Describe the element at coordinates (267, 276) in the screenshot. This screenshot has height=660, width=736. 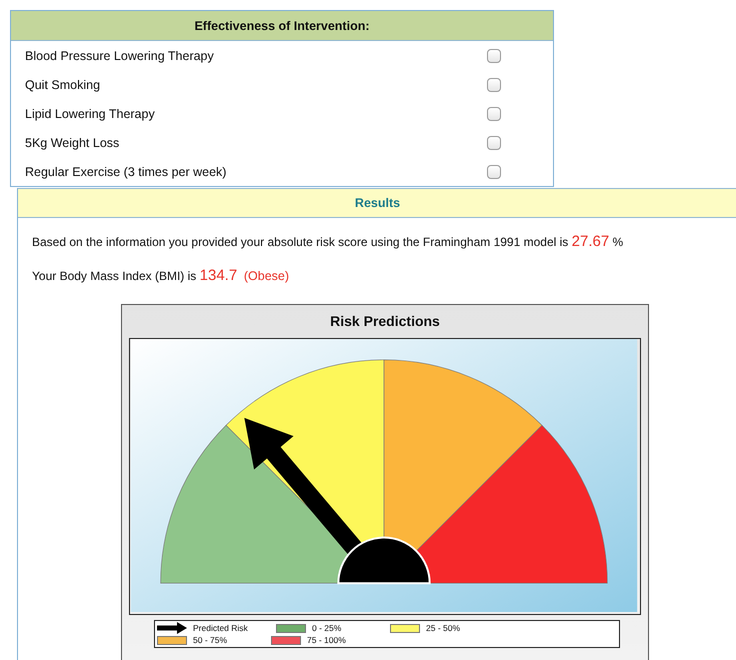
I see `bmi-category: (Obese)` at that location.